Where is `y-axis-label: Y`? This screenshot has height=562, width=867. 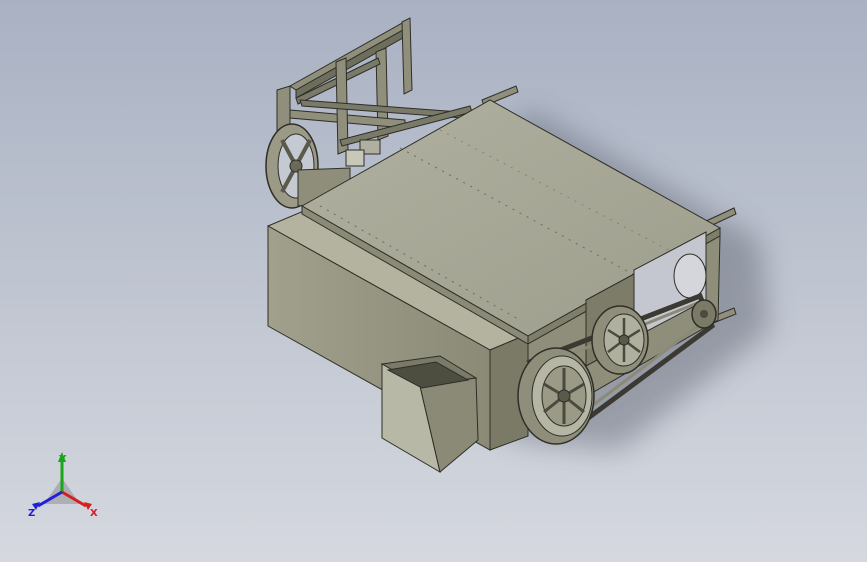 y-axis-label: Y is located at coordinates (62, 459).